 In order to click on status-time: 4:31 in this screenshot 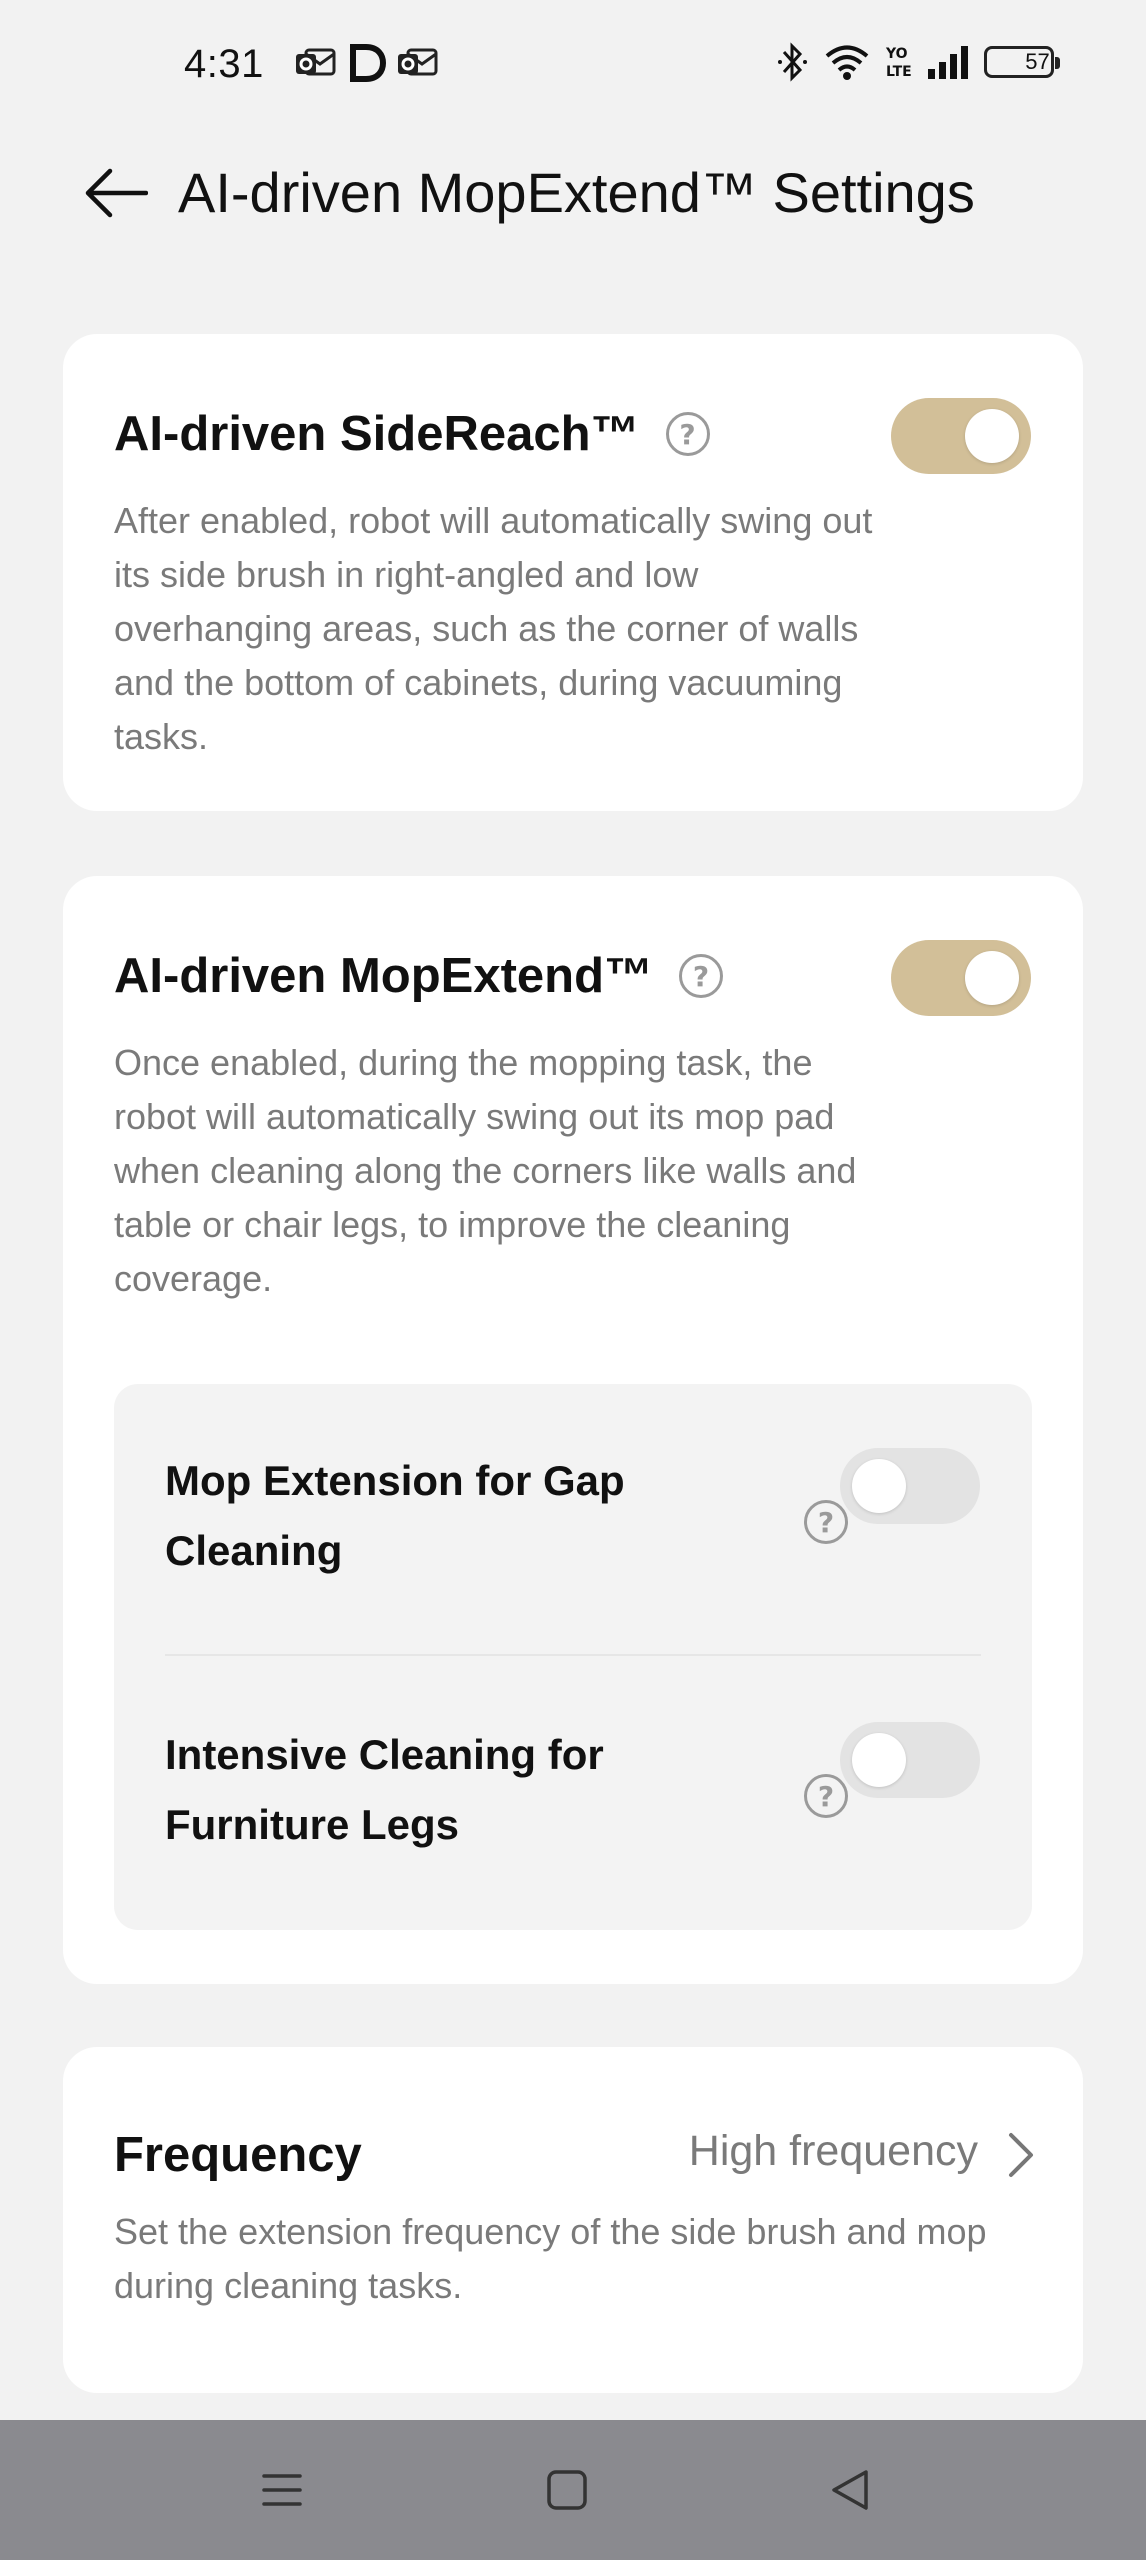, I will do `click(224, 64)`.